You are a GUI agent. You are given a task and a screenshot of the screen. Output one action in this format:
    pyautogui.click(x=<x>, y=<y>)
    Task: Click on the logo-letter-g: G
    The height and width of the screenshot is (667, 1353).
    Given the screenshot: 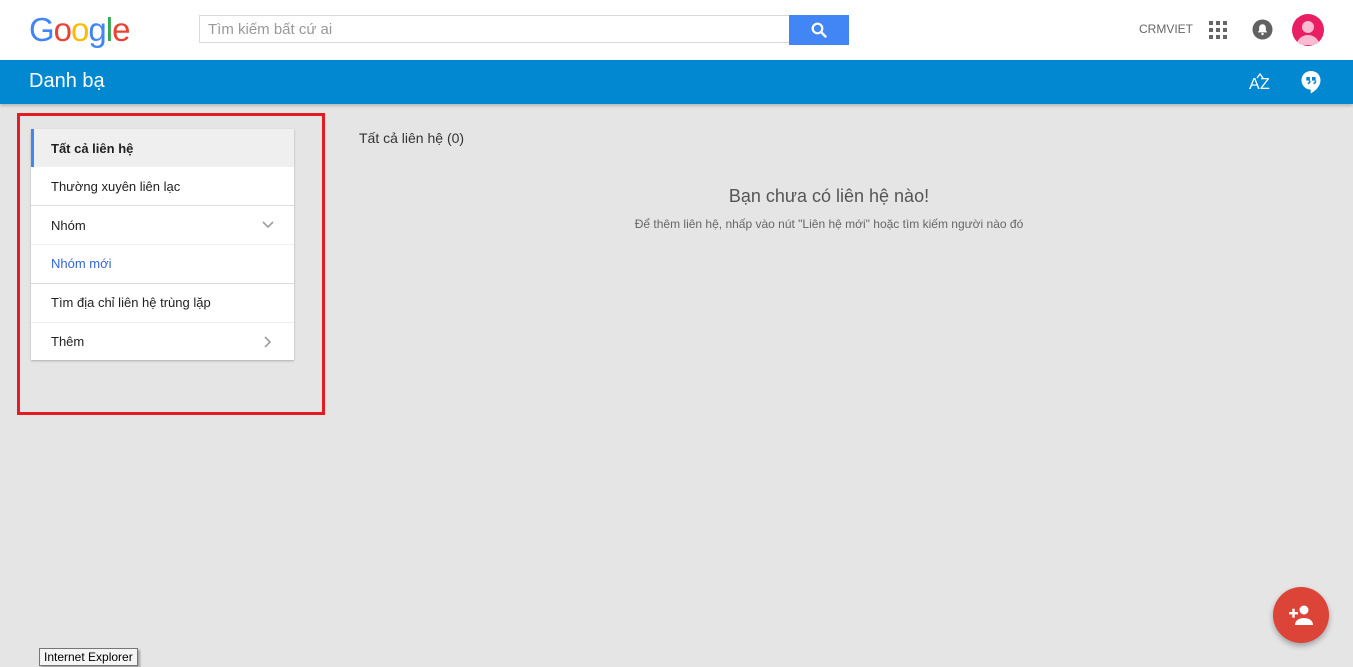 What is the action you would take?
    pyautogui.click(x=42, y=29)
    